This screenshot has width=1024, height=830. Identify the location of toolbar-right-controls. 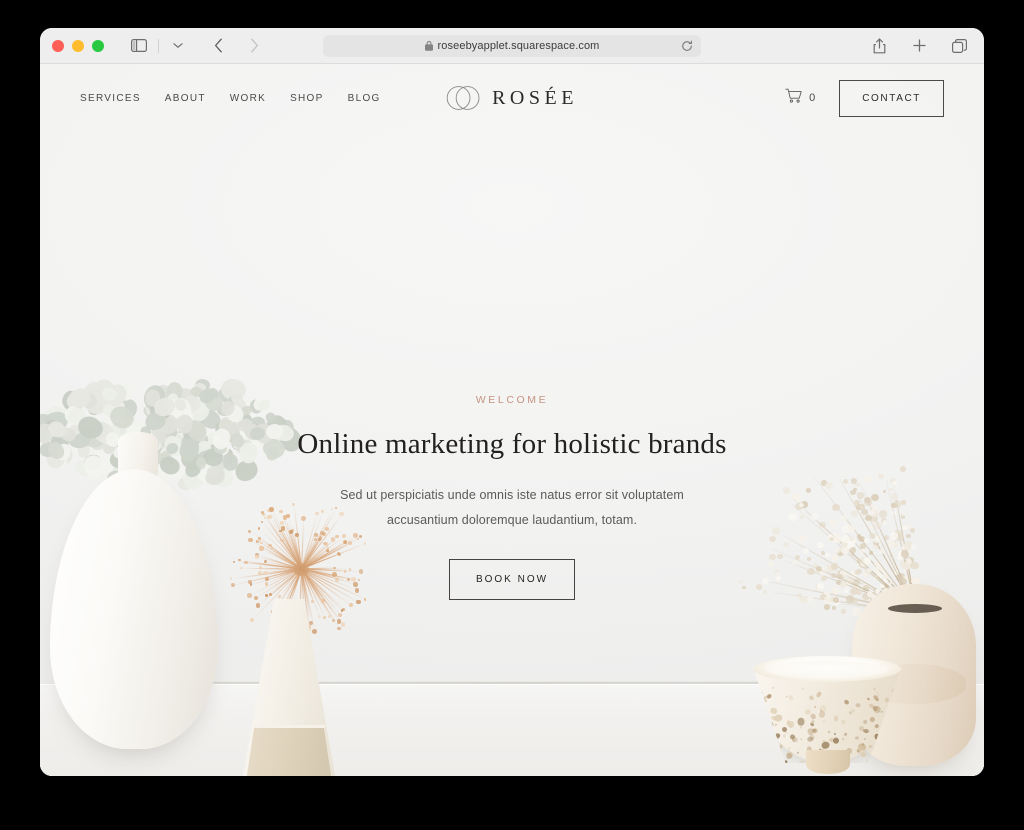
(919, 46).